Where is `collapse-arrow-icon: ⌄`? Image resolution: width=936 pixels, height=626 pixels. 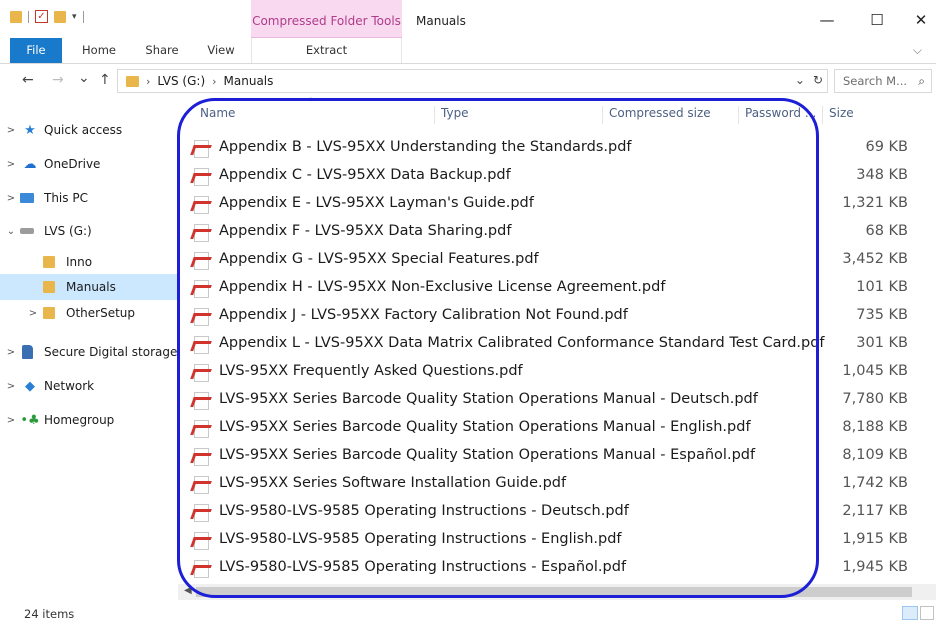 collapse-arrow-icon: ⌄ is located at coordinates (11, 231).